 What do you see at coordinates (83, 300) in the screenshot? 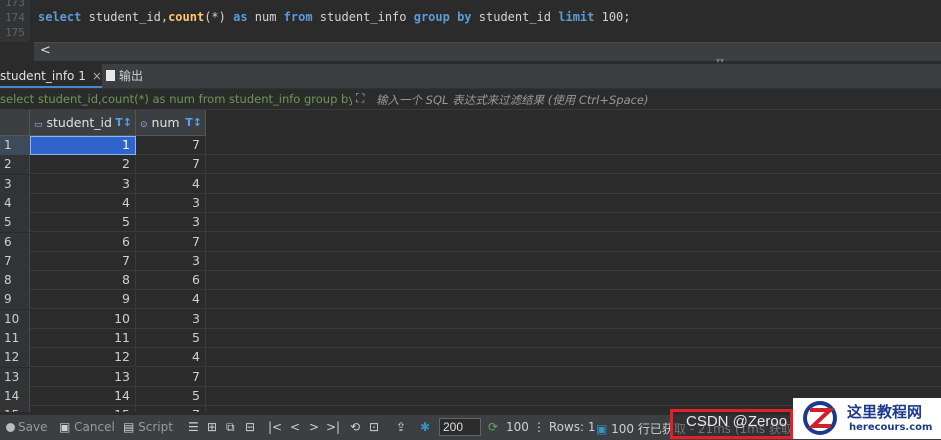
I see `cell-student-id: 9` at bounding box center [83, 300].